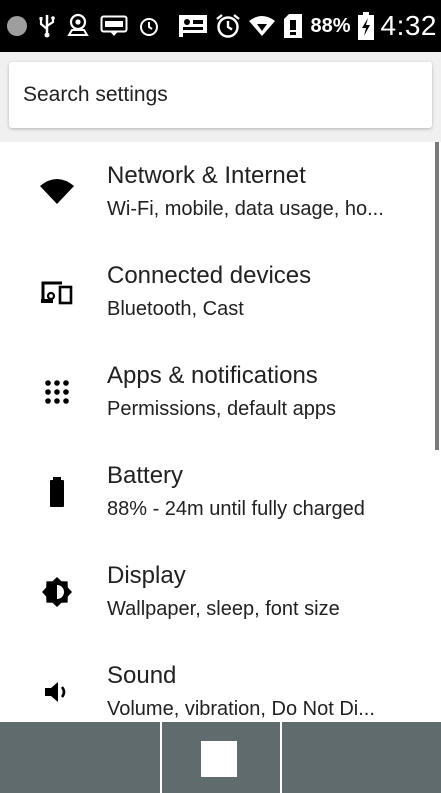  Describe the element at coordinates (57, 692) in the screenshot. I see `volume-icon` at that location.